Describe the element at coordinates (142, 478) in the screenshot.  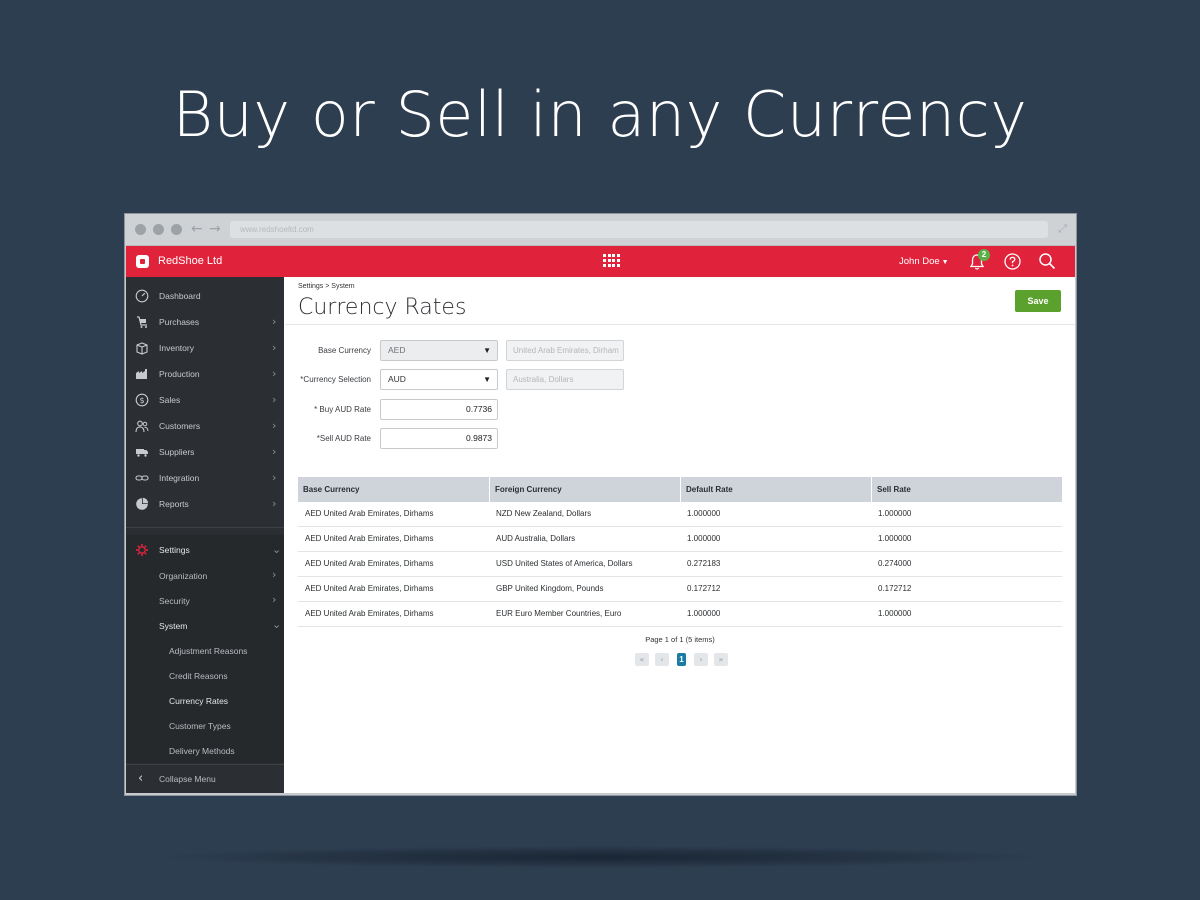
I see `link-icon` at that location.